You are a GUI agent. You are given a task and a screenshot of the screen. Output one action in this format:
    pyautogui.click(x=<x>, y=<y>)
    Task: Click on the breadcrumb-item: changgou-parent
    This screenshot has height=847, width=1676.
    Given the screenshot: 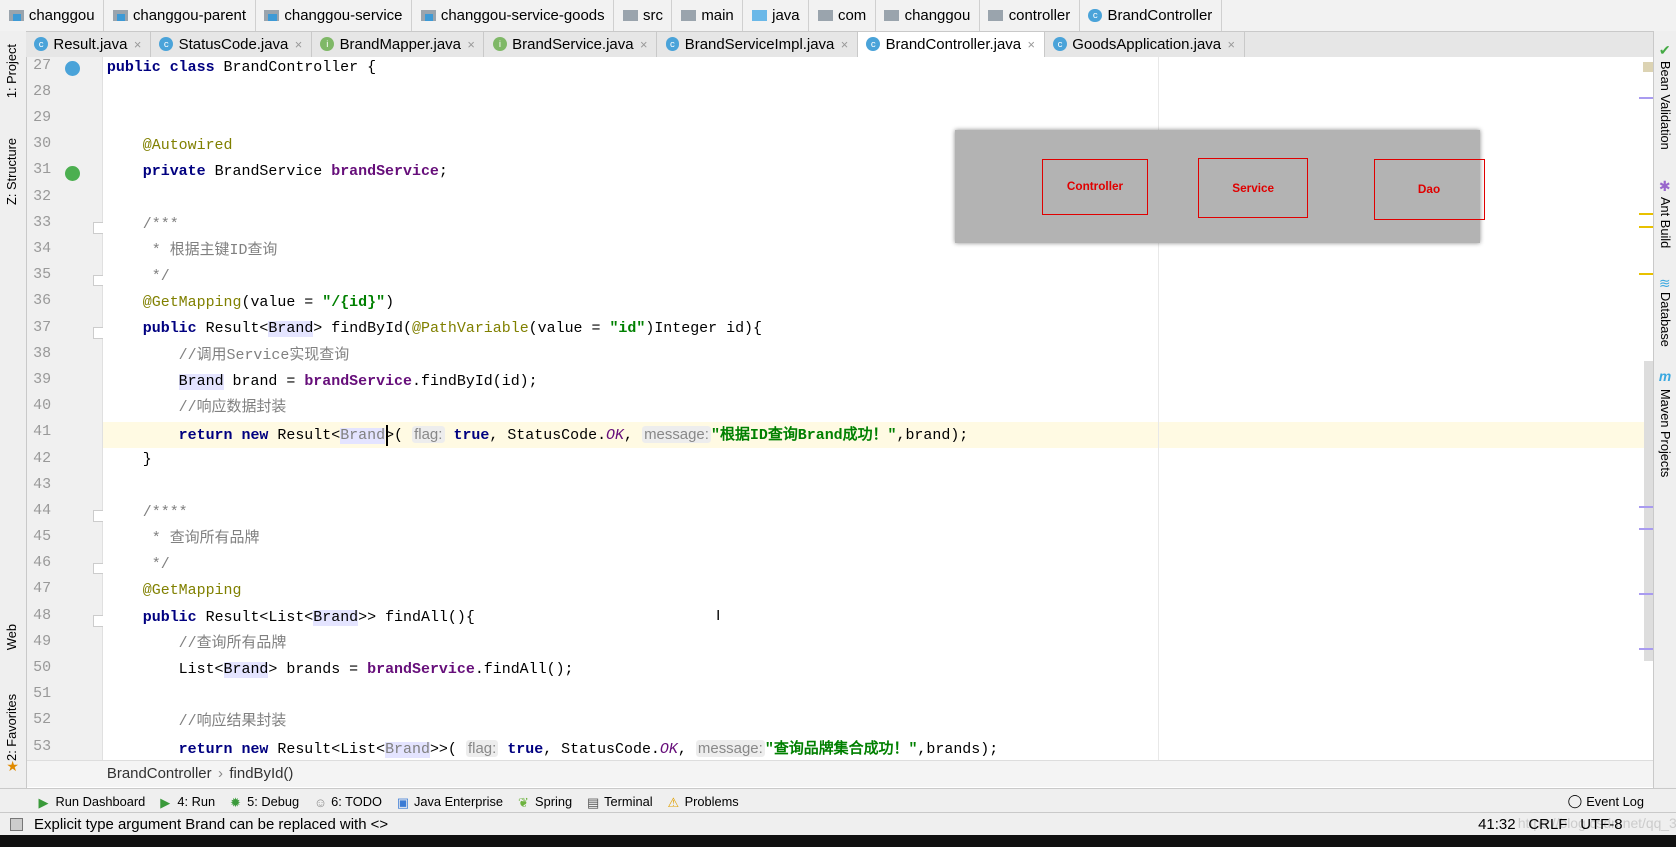 What is the action you would take?
    pyautogui.click(x=180, y=15)
    